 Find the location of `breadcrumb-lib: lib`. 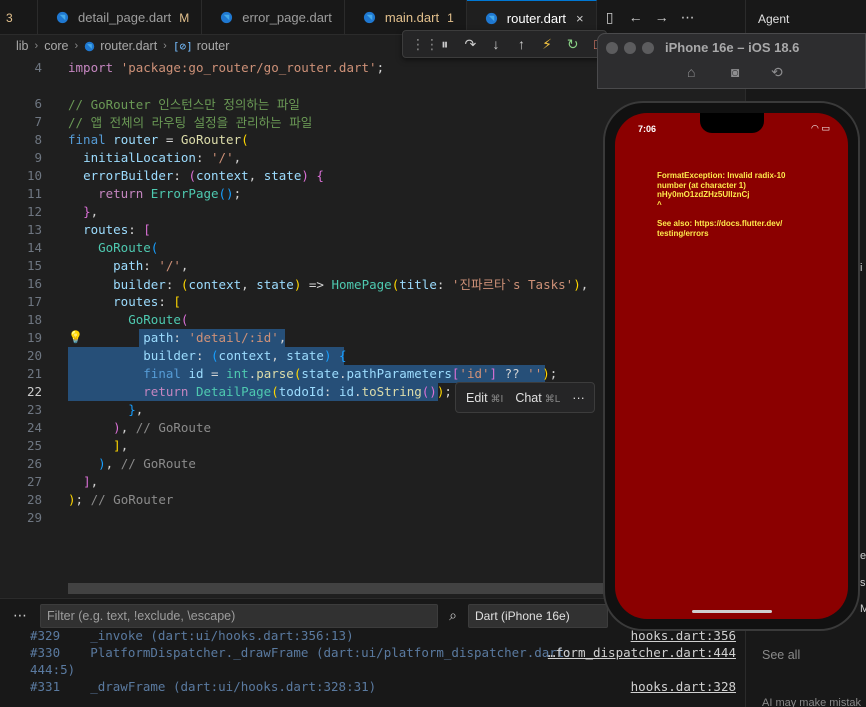

breadcrumb-lib: lib is located at coordinates (22, 46).